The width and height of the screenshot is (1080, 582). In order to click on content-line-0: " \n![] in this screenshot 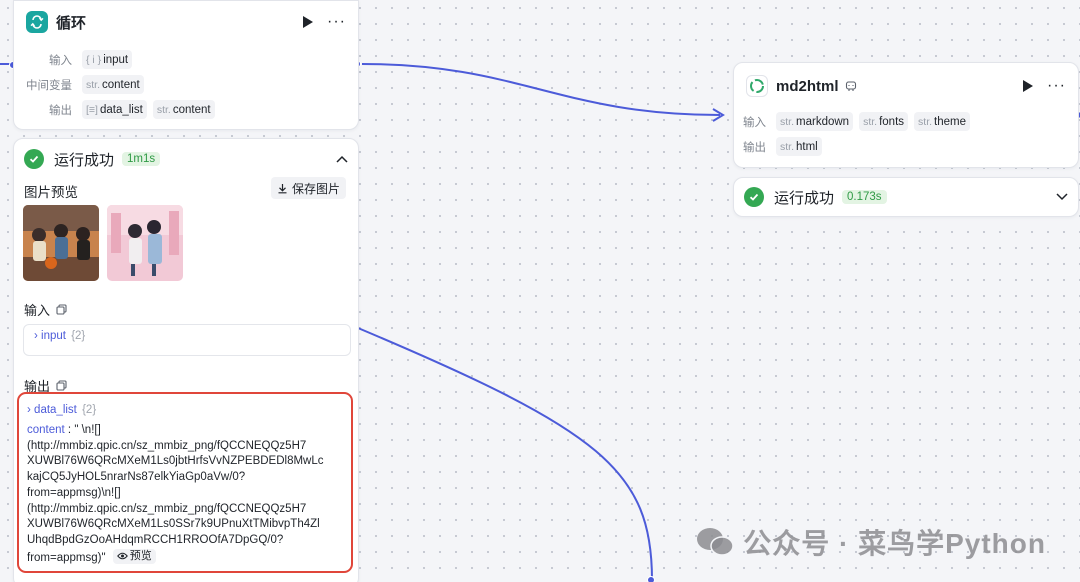, I will do `click(87, 430)`.